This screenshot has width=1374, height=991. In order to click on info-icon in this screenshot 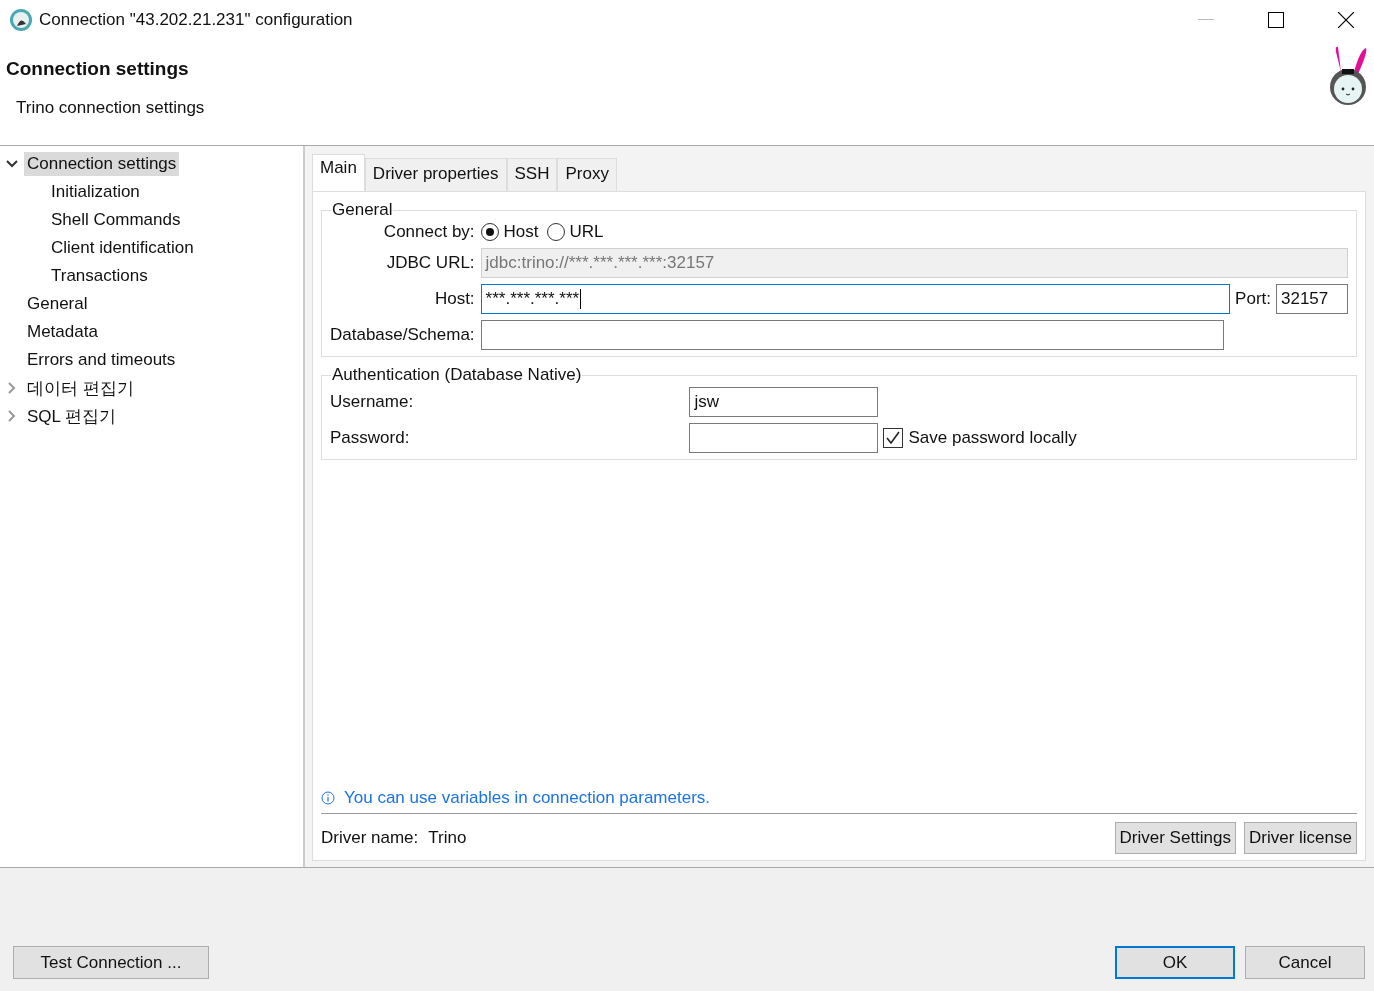, I will do `click(328, 798)`.